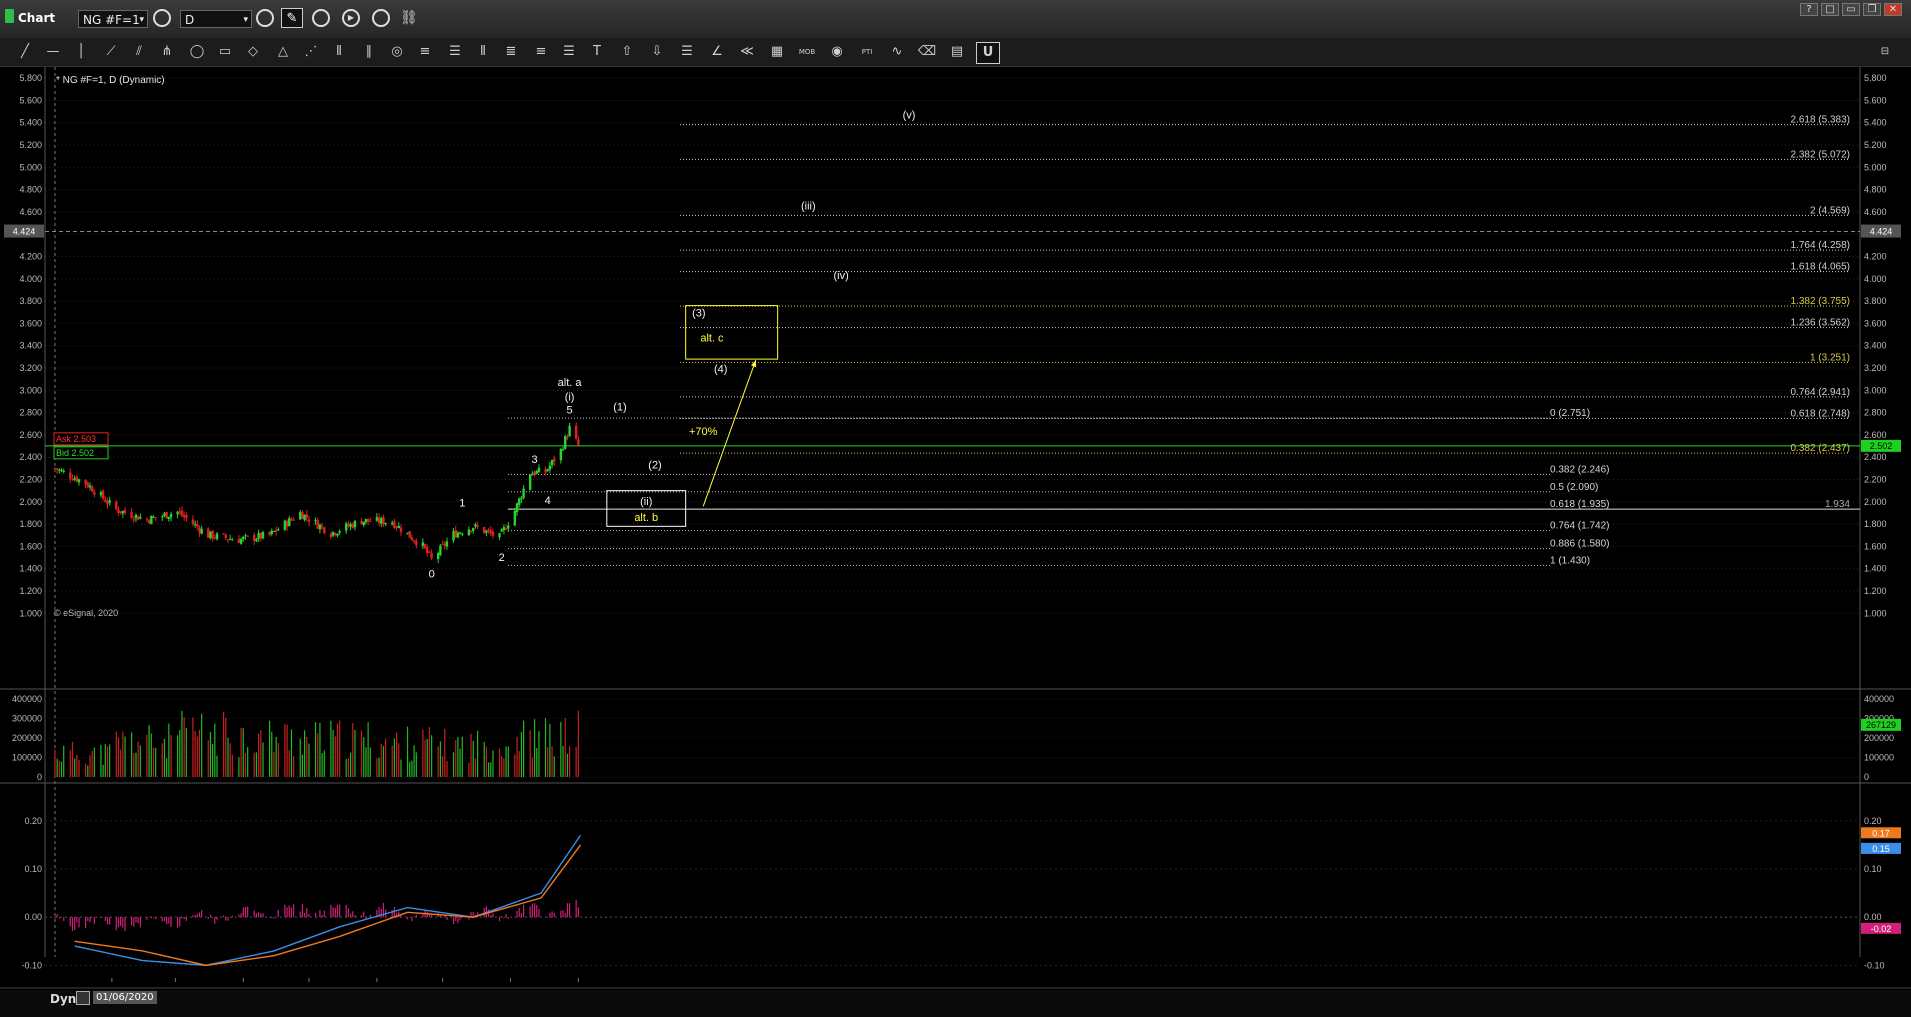  What do you see at coordinates (321, 18) in the screenshot?
I see `refresh-icon` at bounding box center [321, 18].